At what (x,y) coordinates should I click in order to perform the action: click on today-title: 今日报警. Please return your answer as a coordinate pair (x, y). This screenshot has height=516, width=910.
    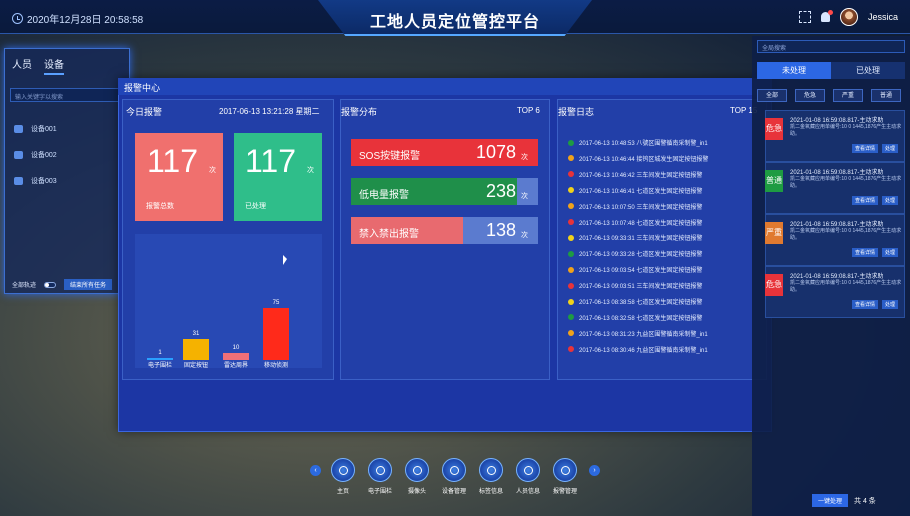
    Looking at the image, I should click on (144, 112).